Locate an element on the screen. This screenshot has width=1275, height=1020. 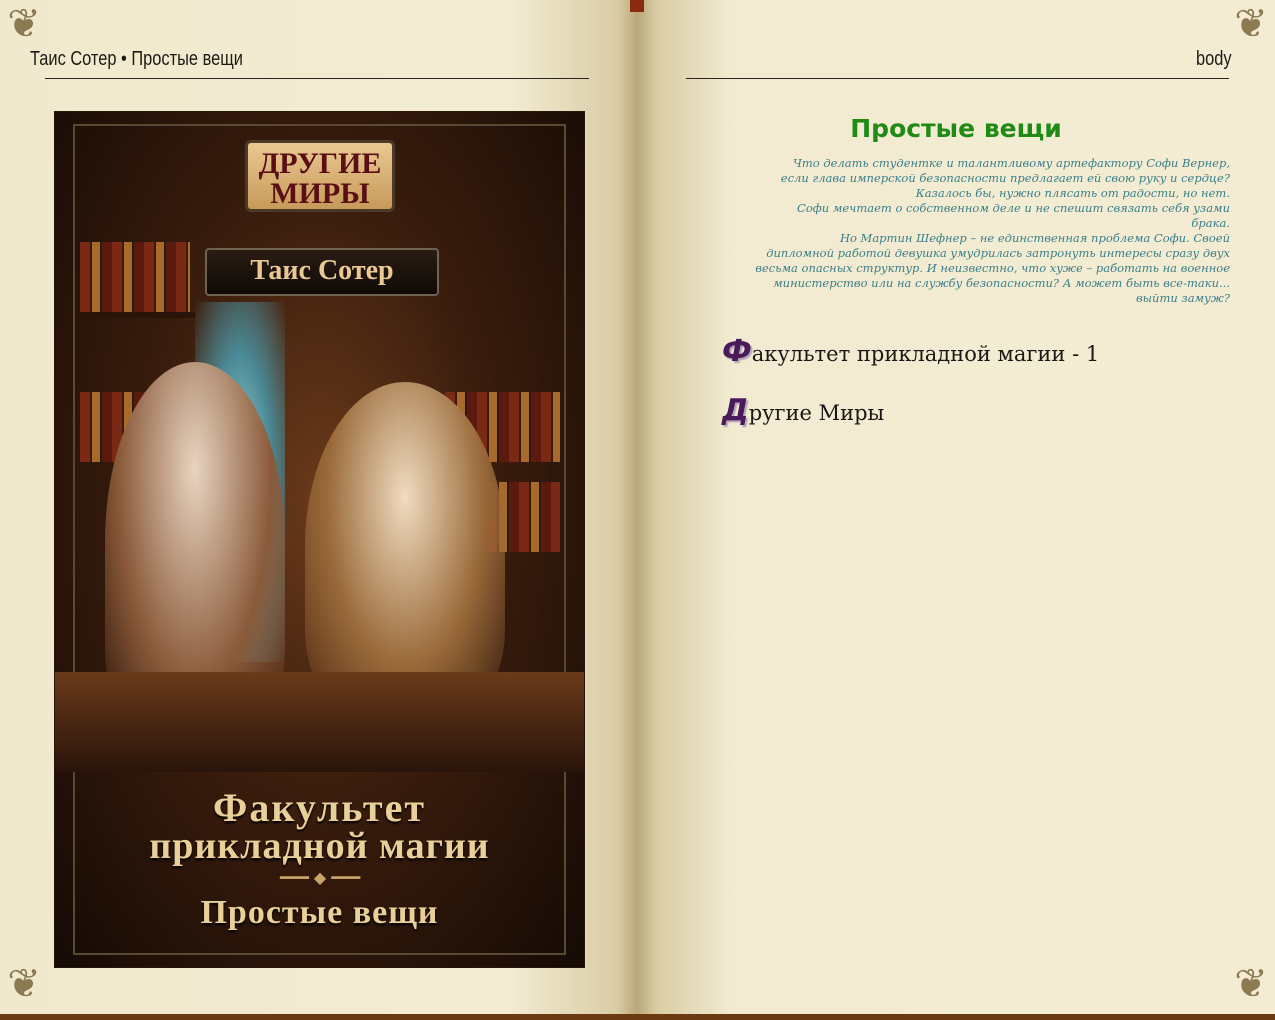
cover-title-line2: прикладной магии is located at coordinates (319, 846).